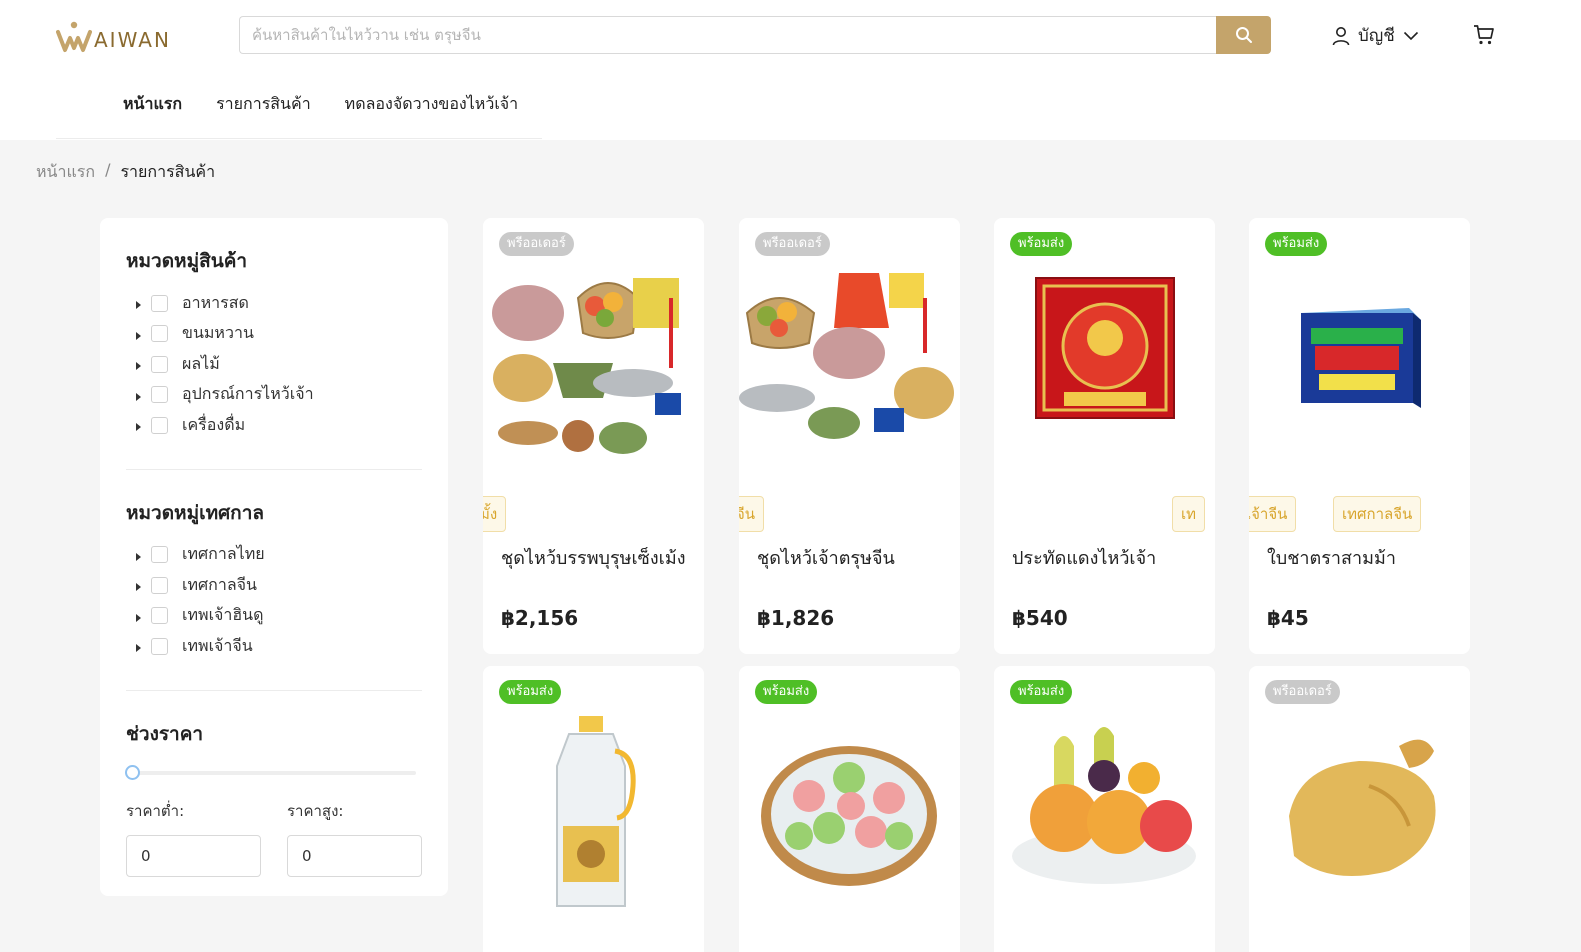  Describe the element at coordinates (540, 618) in the screenshot. I see `product-price: ฿2,156` at that location.